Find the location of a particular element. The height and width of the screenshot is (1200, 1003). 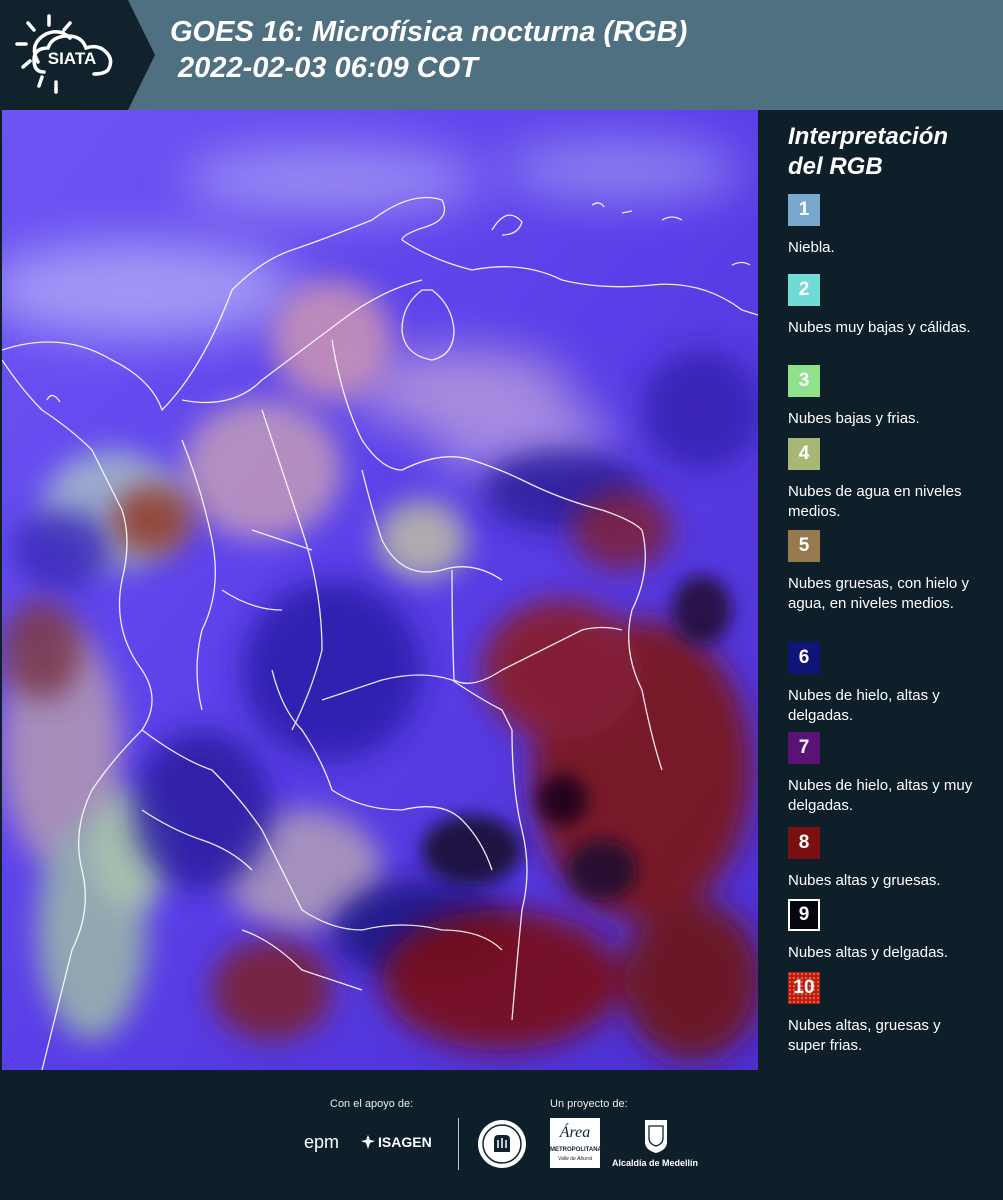

legend-item-4: 4 Nubes de agua en niveles medios. is located at coordinates (883, 480).